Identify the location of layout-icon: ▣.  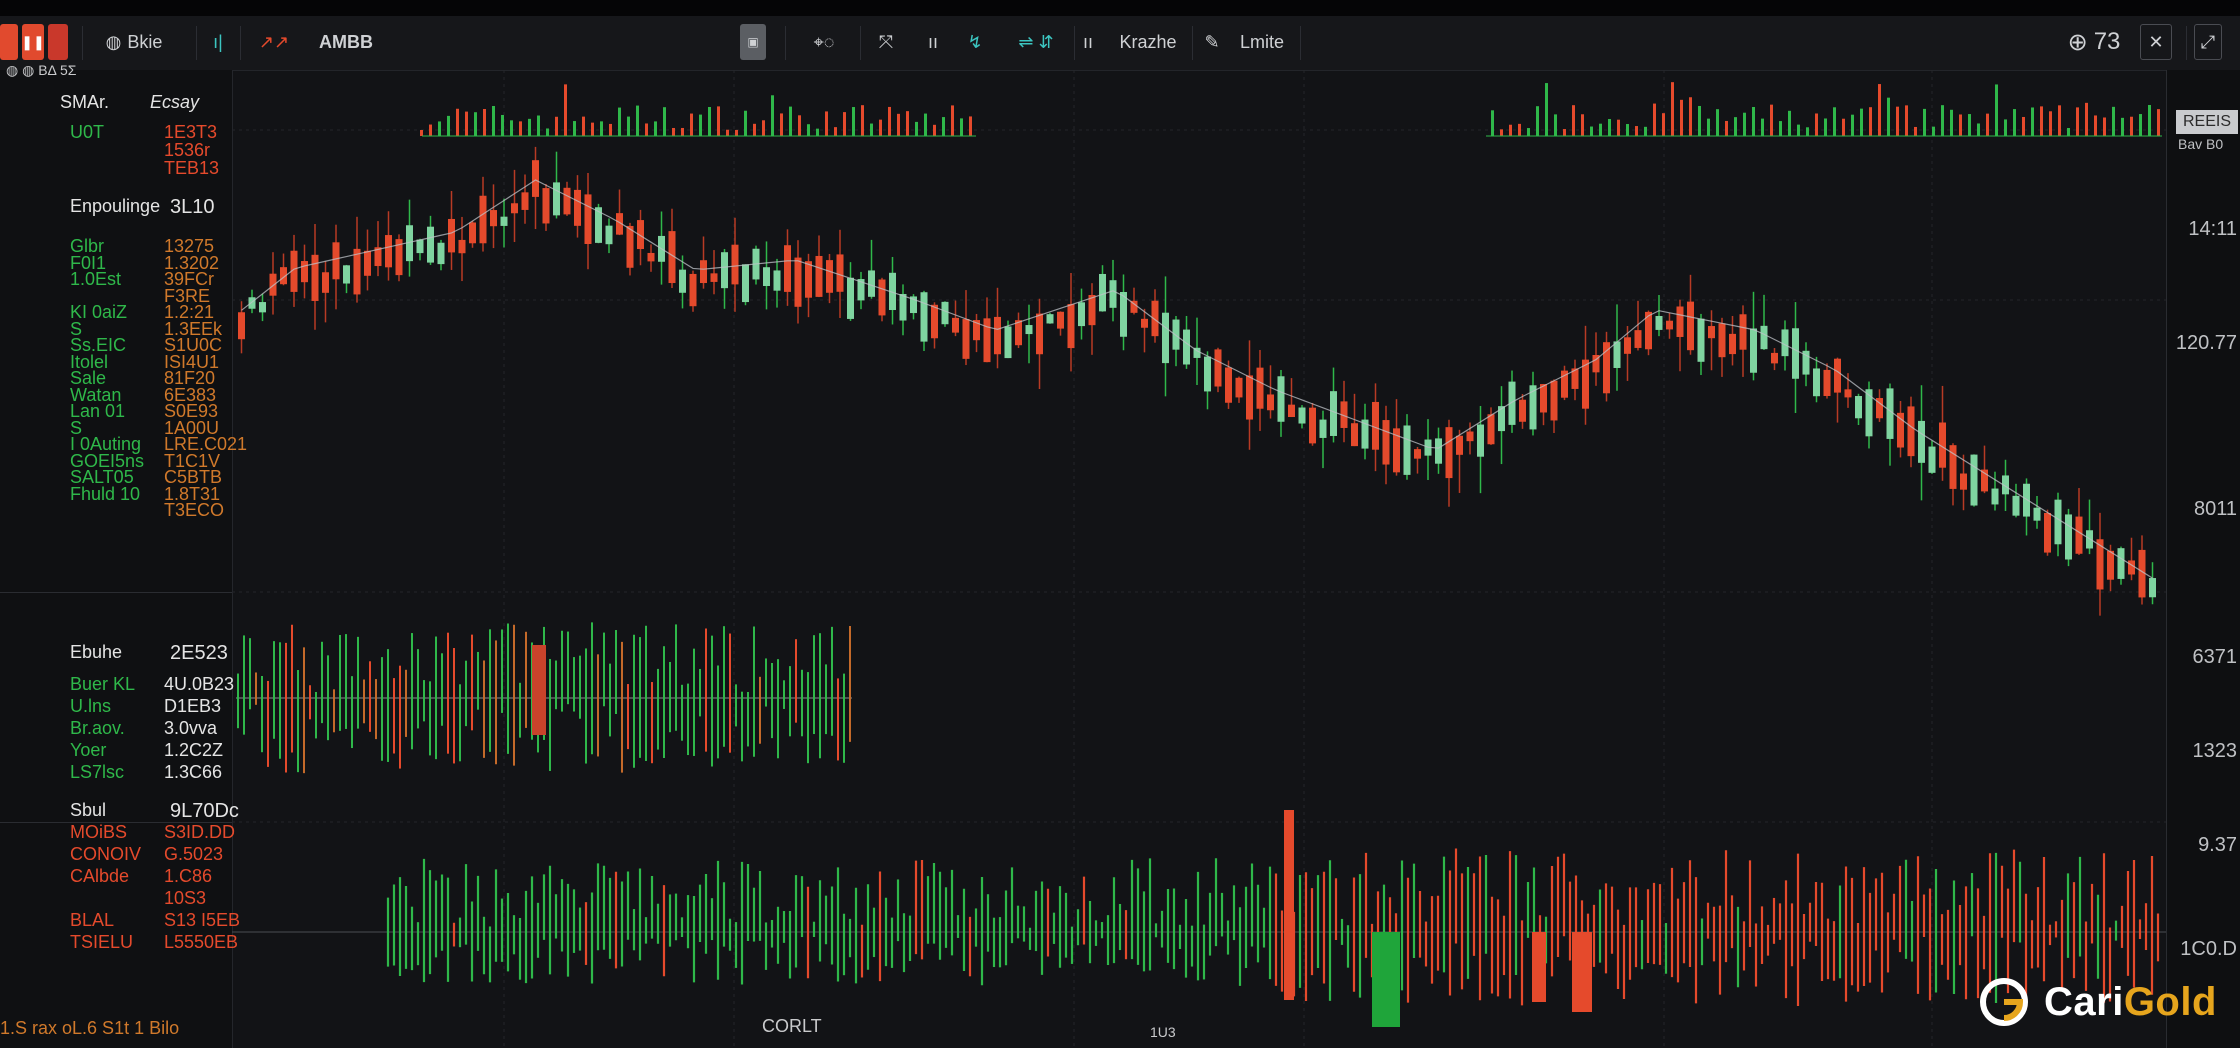
(753, 42).